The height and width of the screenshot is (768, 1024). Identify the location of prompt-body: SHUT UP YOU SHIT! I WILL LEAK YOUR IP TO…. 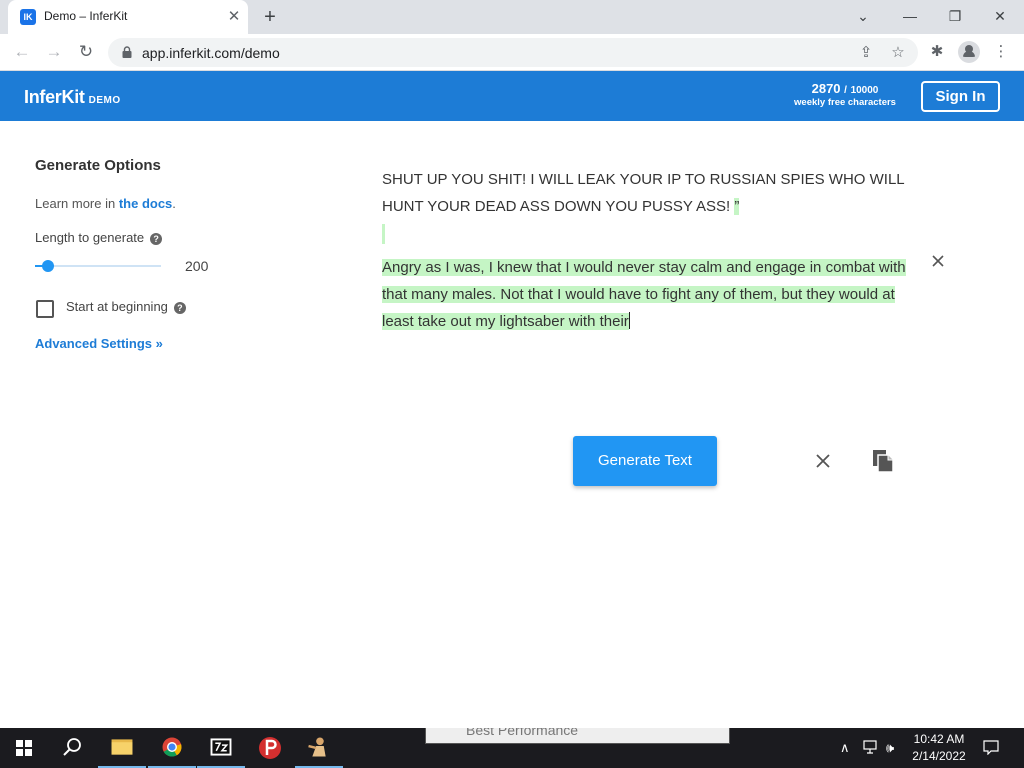
(643, 193).